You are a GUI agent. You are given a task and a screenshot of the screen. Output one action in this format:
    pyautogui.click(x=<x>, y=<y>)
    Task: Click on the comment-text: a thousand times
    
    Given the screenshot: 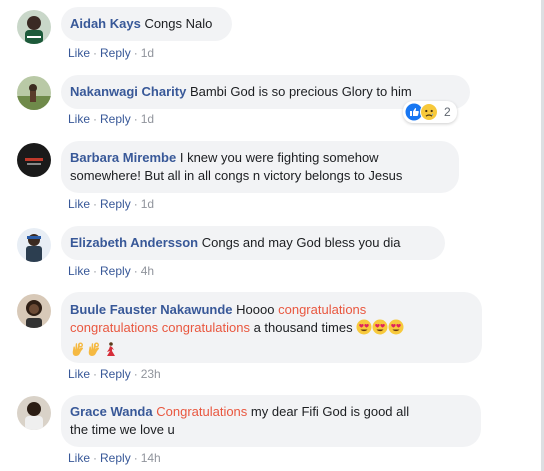 What is the action you would take?
    pyautogui.click(x=303, y=327)
    